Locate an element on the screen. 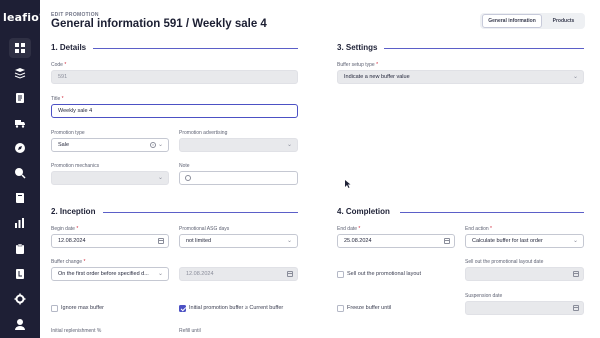  begin-date-label: Begin date * is located at coordinates (65, 229).